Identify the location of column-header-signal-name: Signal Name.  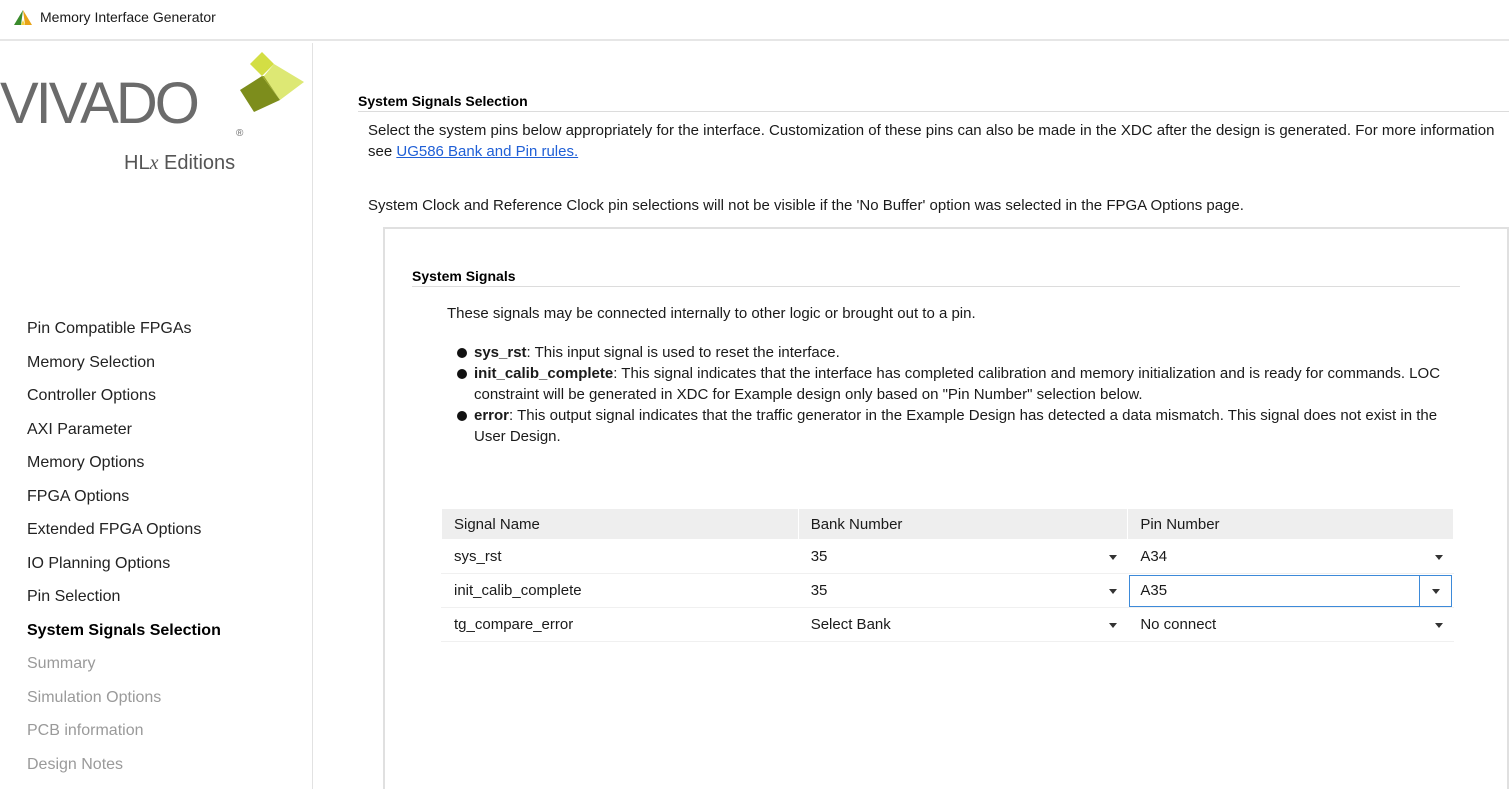
(620, 524).